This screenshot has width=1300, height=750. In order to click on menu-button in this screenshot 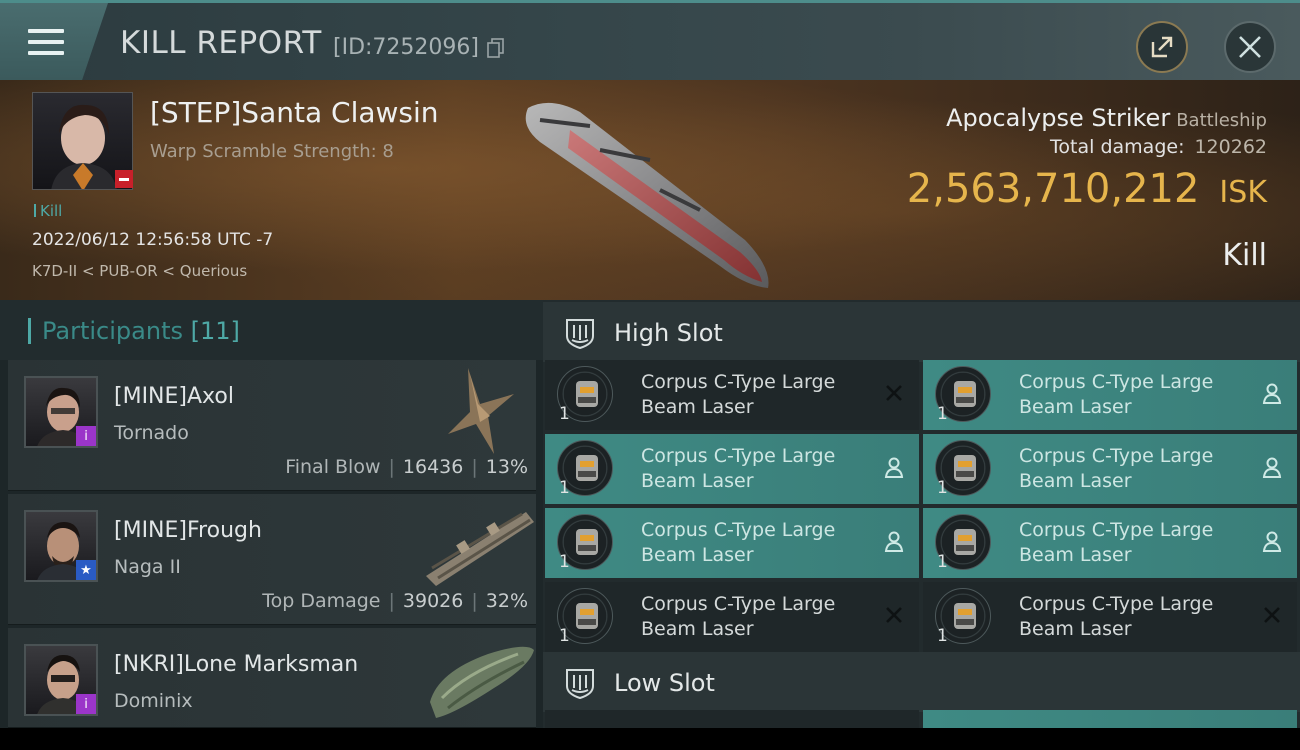, I will do `click(54, 41)`.